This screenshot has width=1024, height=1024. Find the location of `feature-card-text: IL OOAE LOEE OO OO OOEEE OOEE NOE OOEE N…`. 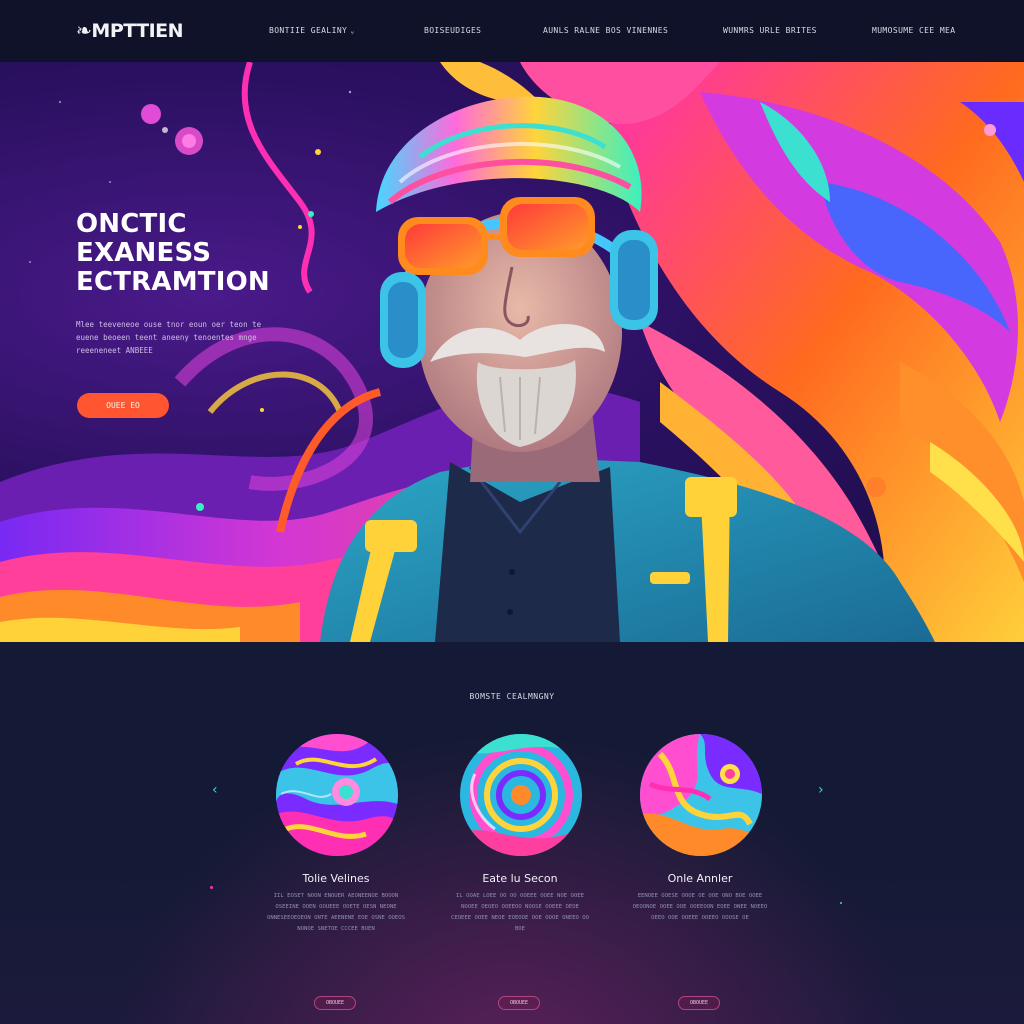

feature-card-text: IL OOAE LOEE OO OO OOEEE OOEE NOE OOEE N… is located at coordinates (520, 912).